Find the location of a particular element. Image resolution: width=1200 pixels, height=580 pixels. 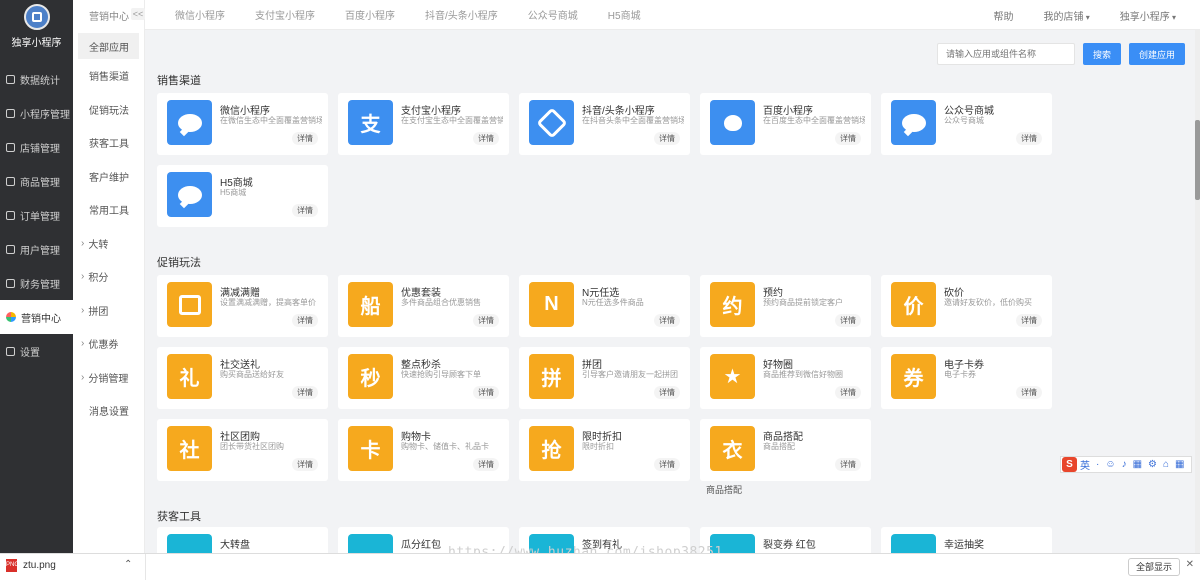

submenu-item: 销售渠道 is located at coordinates (108, 76).